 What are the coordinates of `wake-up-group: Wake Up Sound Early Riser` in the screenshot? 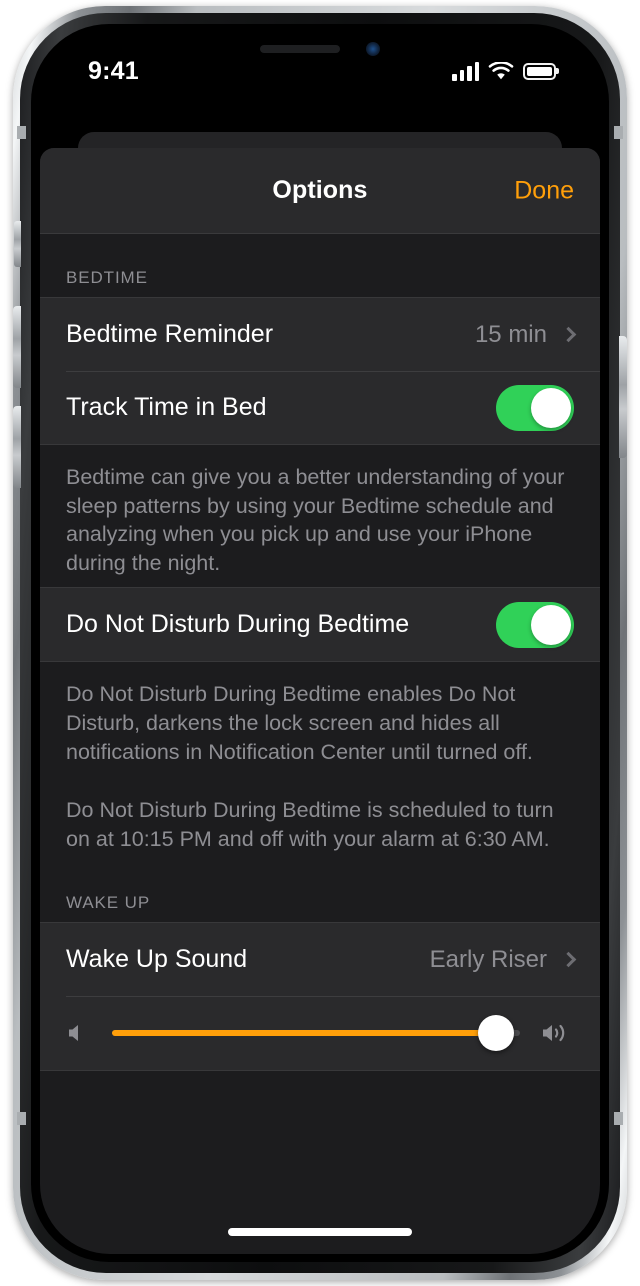 It's located at (320, 997).